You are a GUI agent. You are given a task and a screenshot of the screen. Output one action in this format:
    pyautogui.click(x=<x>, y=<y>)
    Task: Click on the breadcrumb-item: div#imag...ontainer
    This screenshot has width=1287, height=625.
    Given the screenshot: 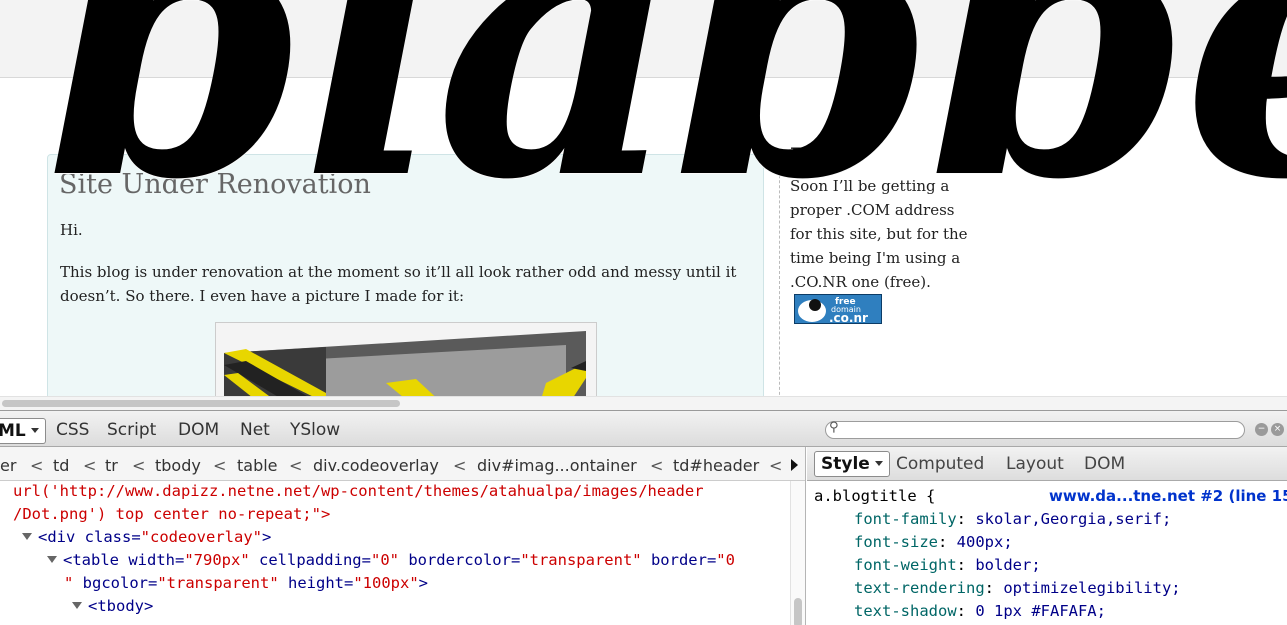 What is the action you would take?
    pyautogui.click(x=557, y=465)
    